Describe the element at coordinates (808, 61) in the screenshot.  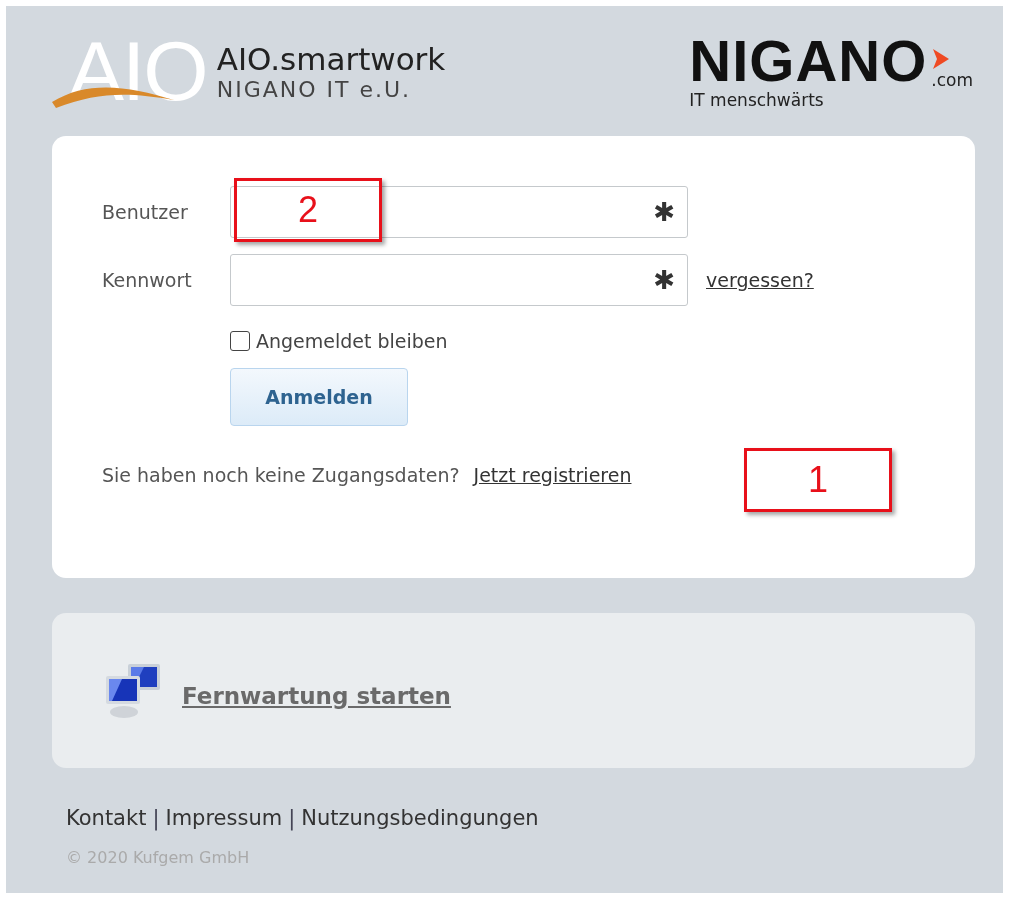
I see `partner-logo-name: NIGANO` at that location.